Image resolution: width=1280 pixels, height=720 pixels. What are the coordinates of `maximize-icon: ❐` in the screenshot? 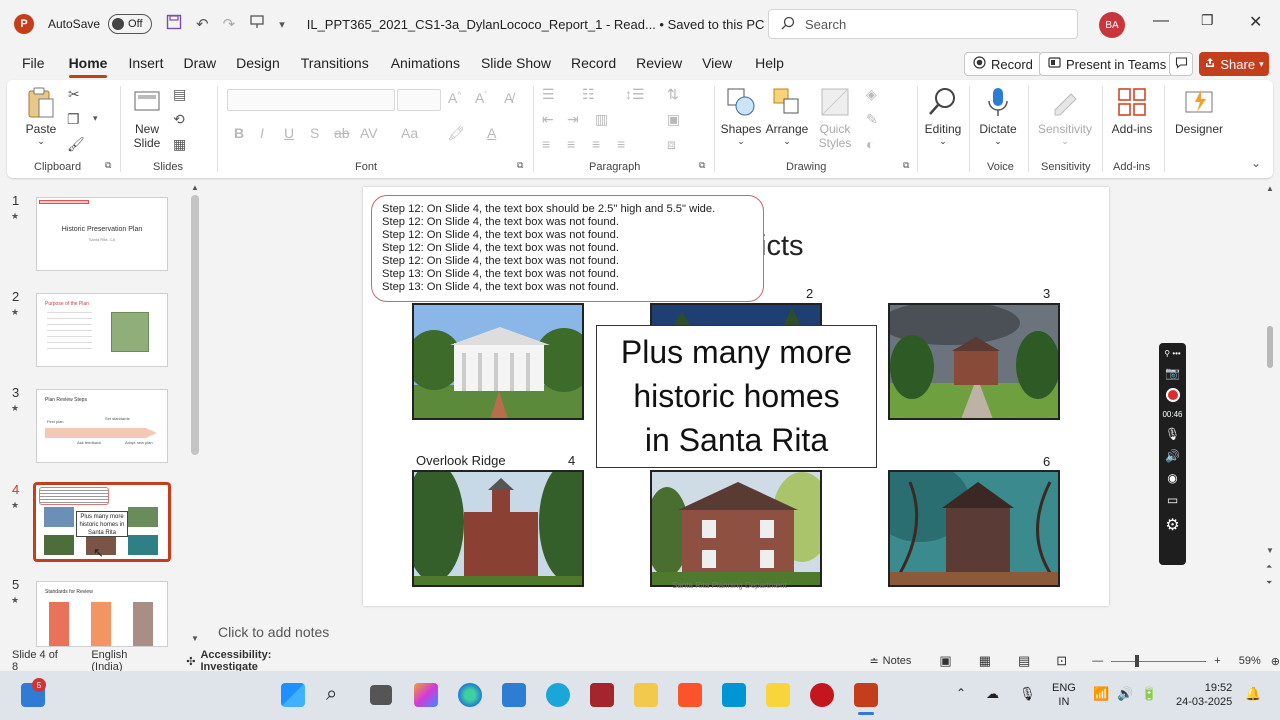 It's located at (1207, 20).